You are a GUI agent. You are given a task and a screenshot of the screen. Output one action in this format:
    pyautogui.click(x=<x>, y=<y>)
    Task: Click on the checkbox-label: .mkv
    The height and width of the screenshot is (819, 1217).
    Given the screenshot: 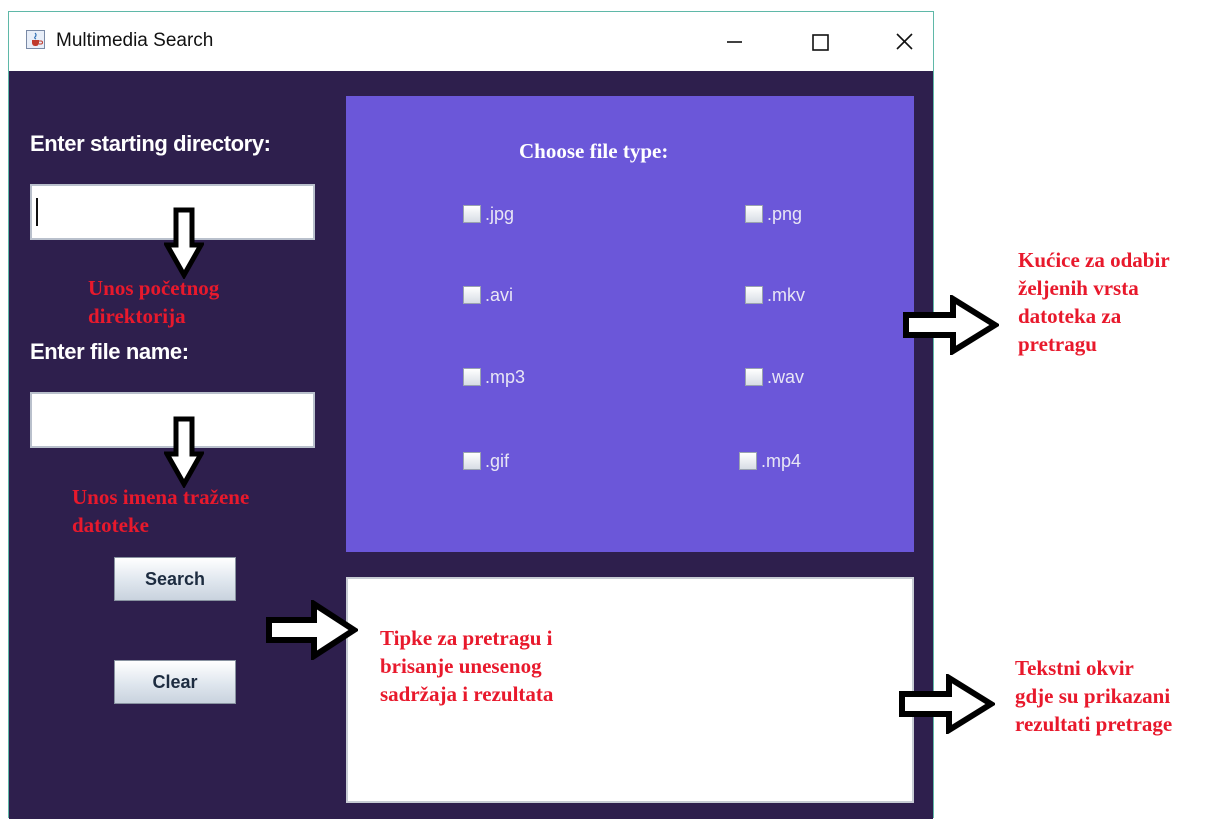 What is the action you would take?
    pyautogui.click(x=786, y=294)
    